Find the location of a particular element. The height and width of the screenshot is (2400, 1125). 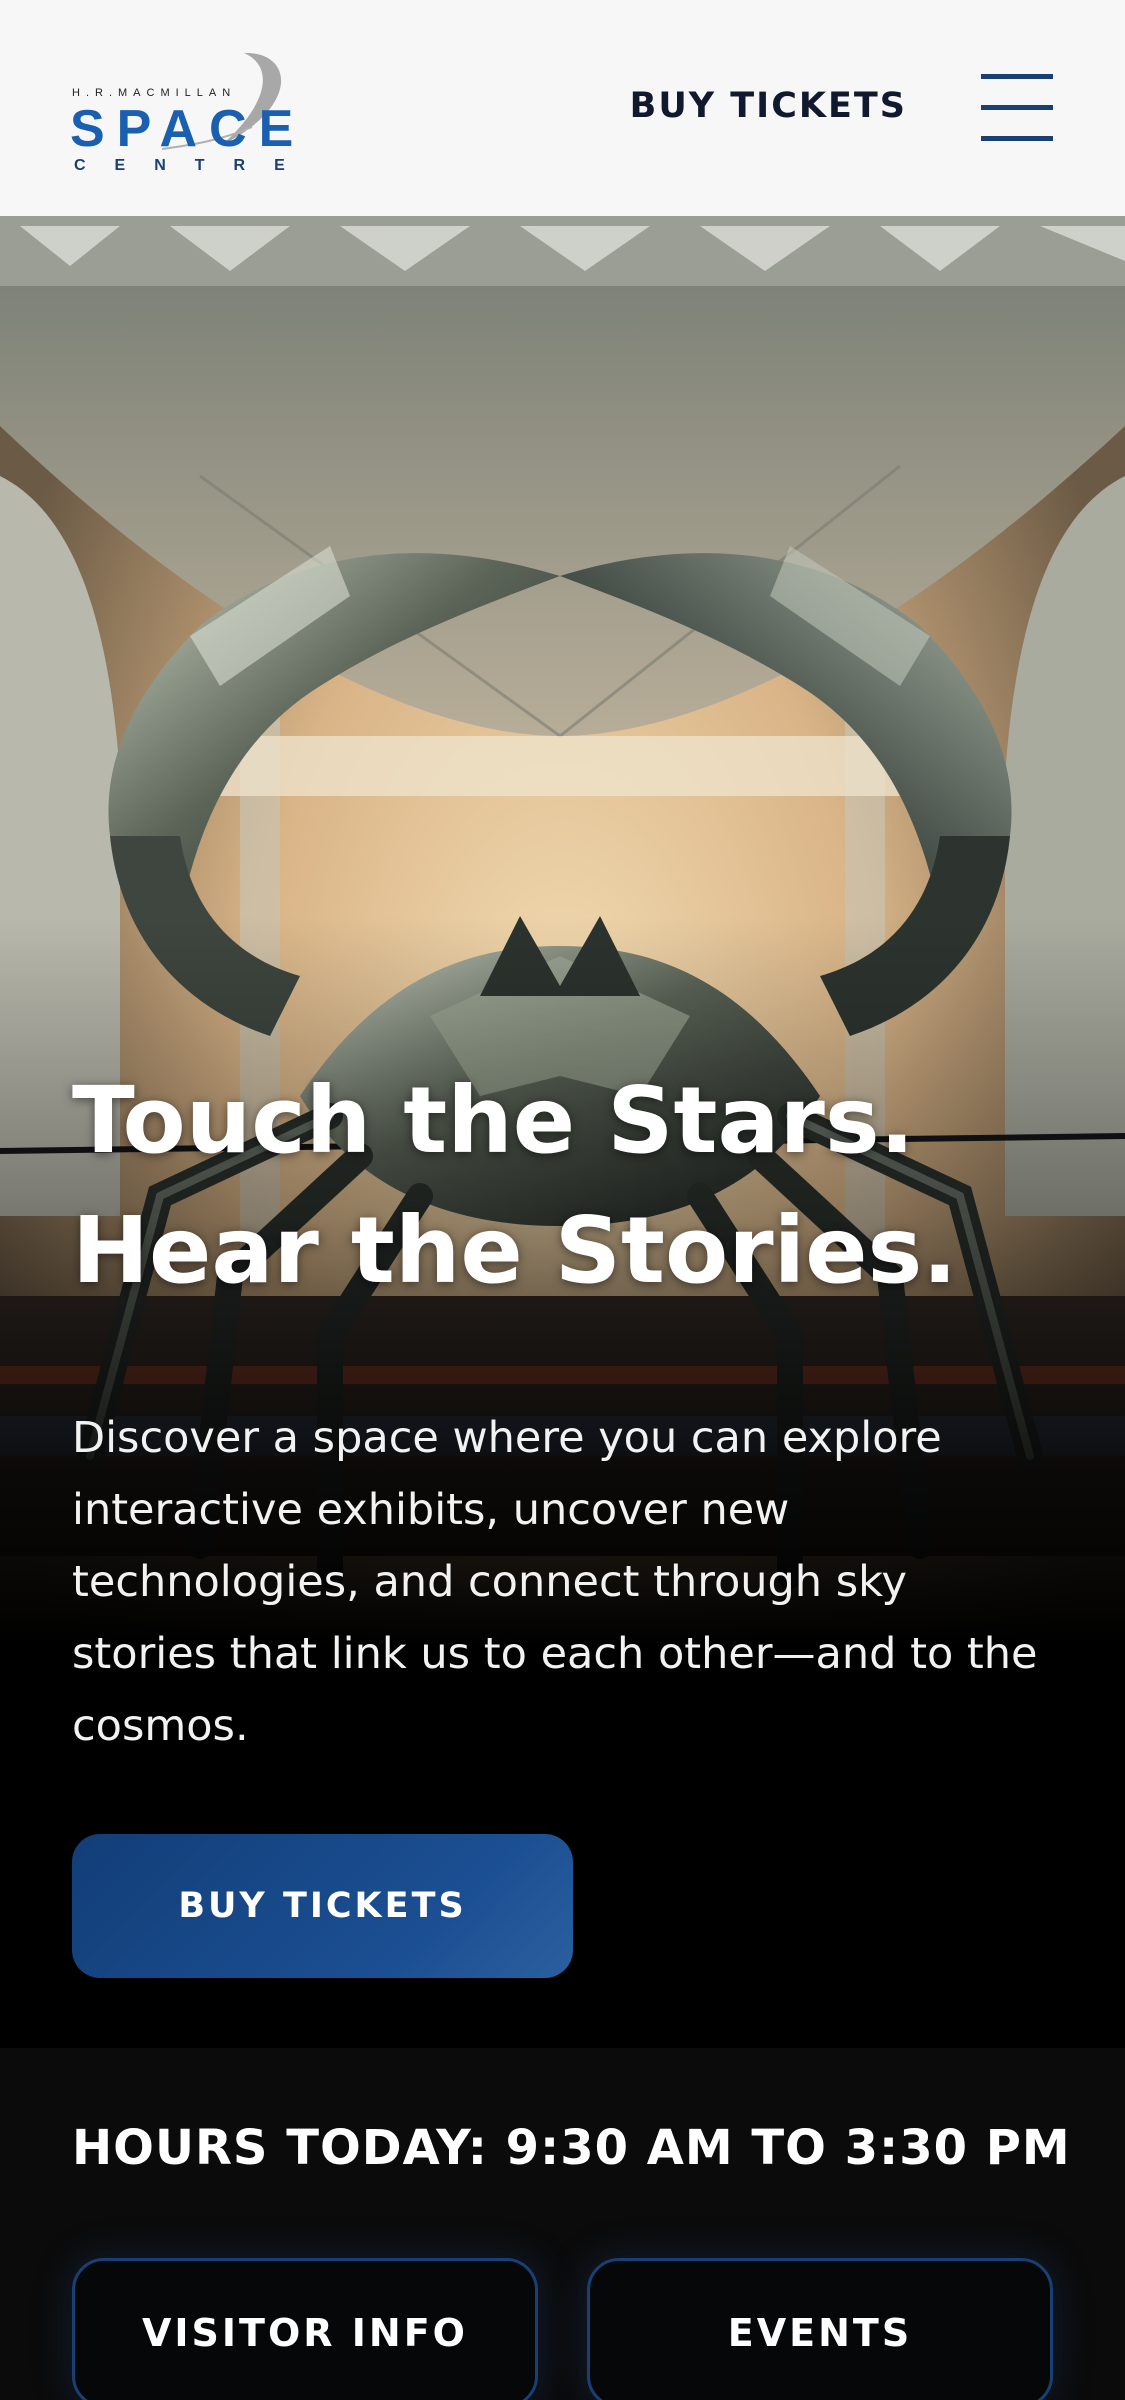

site-header: H.R.MACMILLAN SPACE CENTRE BUY TICKETS is located at coordinates (562, 108).